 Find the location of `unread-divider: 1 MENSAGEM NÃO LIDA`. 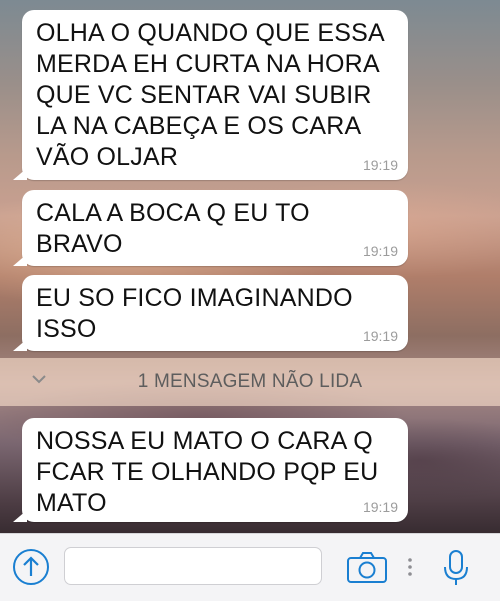

unread-divider: 1 MENSAGEM NÃO LIDA is located at coordinates (250, 382).